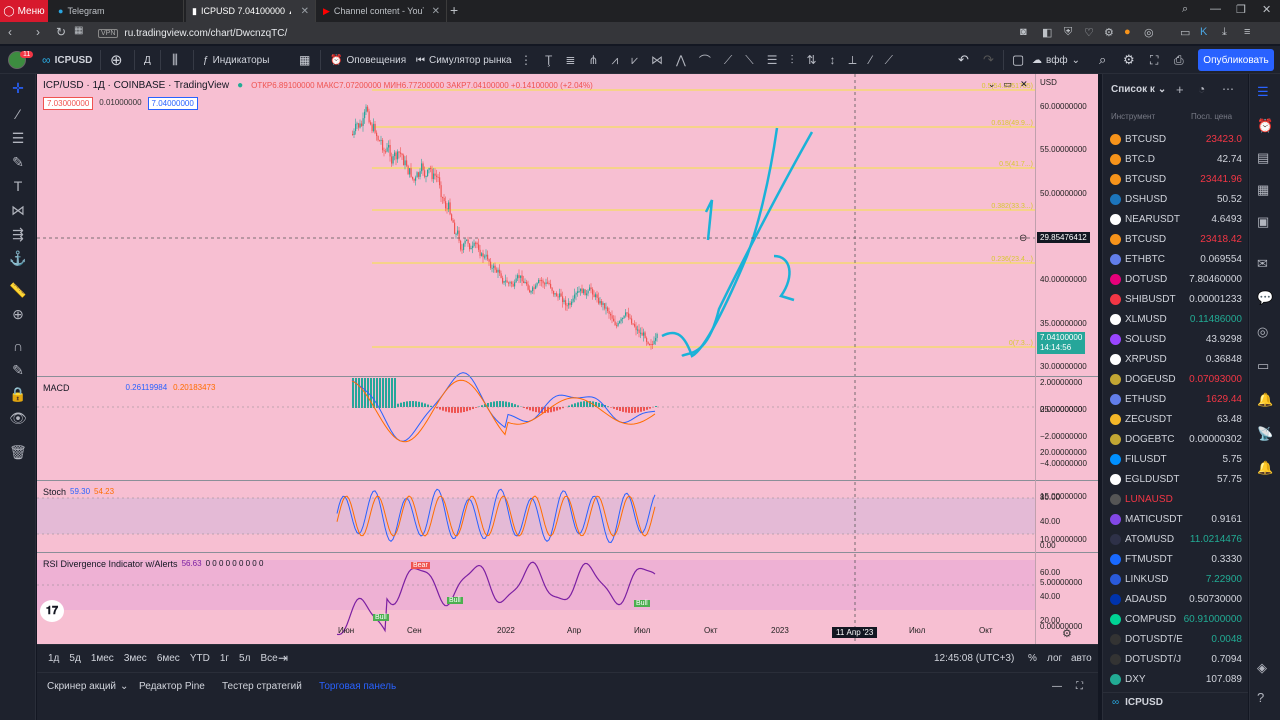 This screenshot has height=720, width=1280. Describe the element at coordinates (1133, 116) in the screenshot. I see `column-header-symbol: Инструмент` at that location.